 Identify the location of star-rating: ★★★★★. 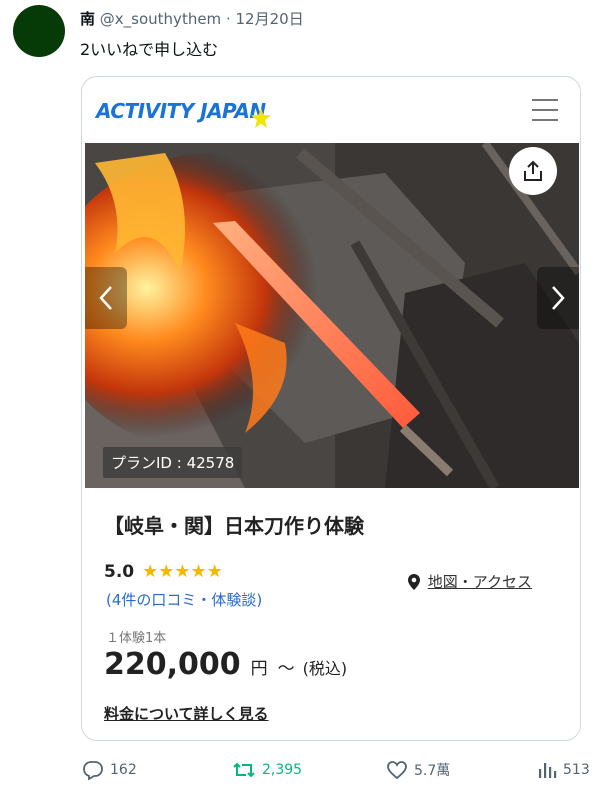
(182, 571).